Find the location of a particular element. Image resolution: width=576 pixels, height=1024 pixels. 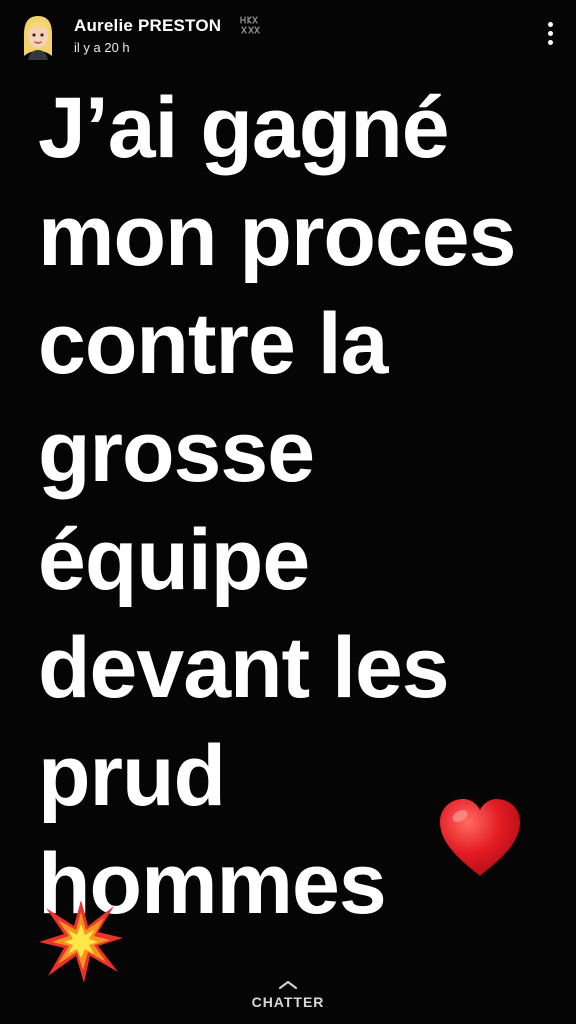

chat-button: CHATTER is located at coordinates (288, 998).